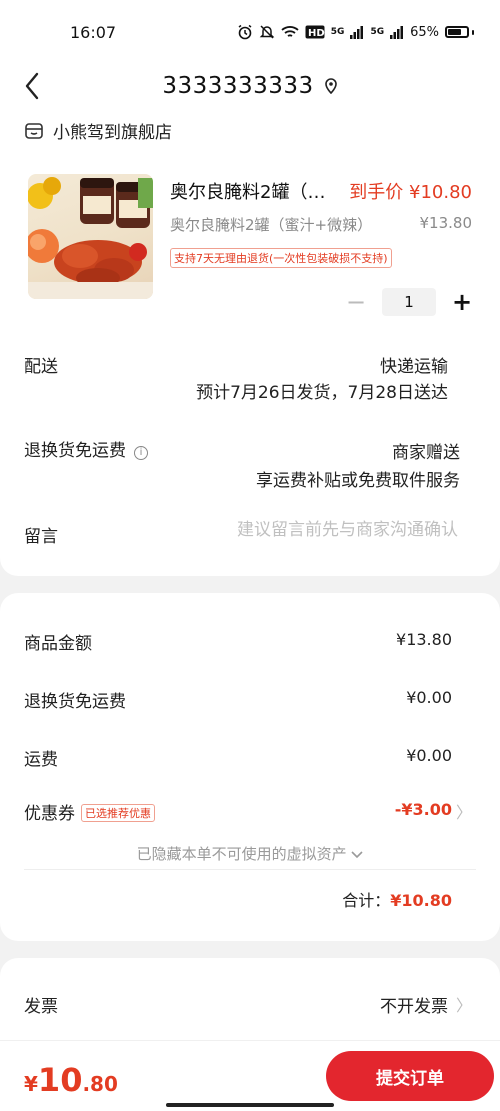  I want to click on message-label: 留言, so click(41, 537).